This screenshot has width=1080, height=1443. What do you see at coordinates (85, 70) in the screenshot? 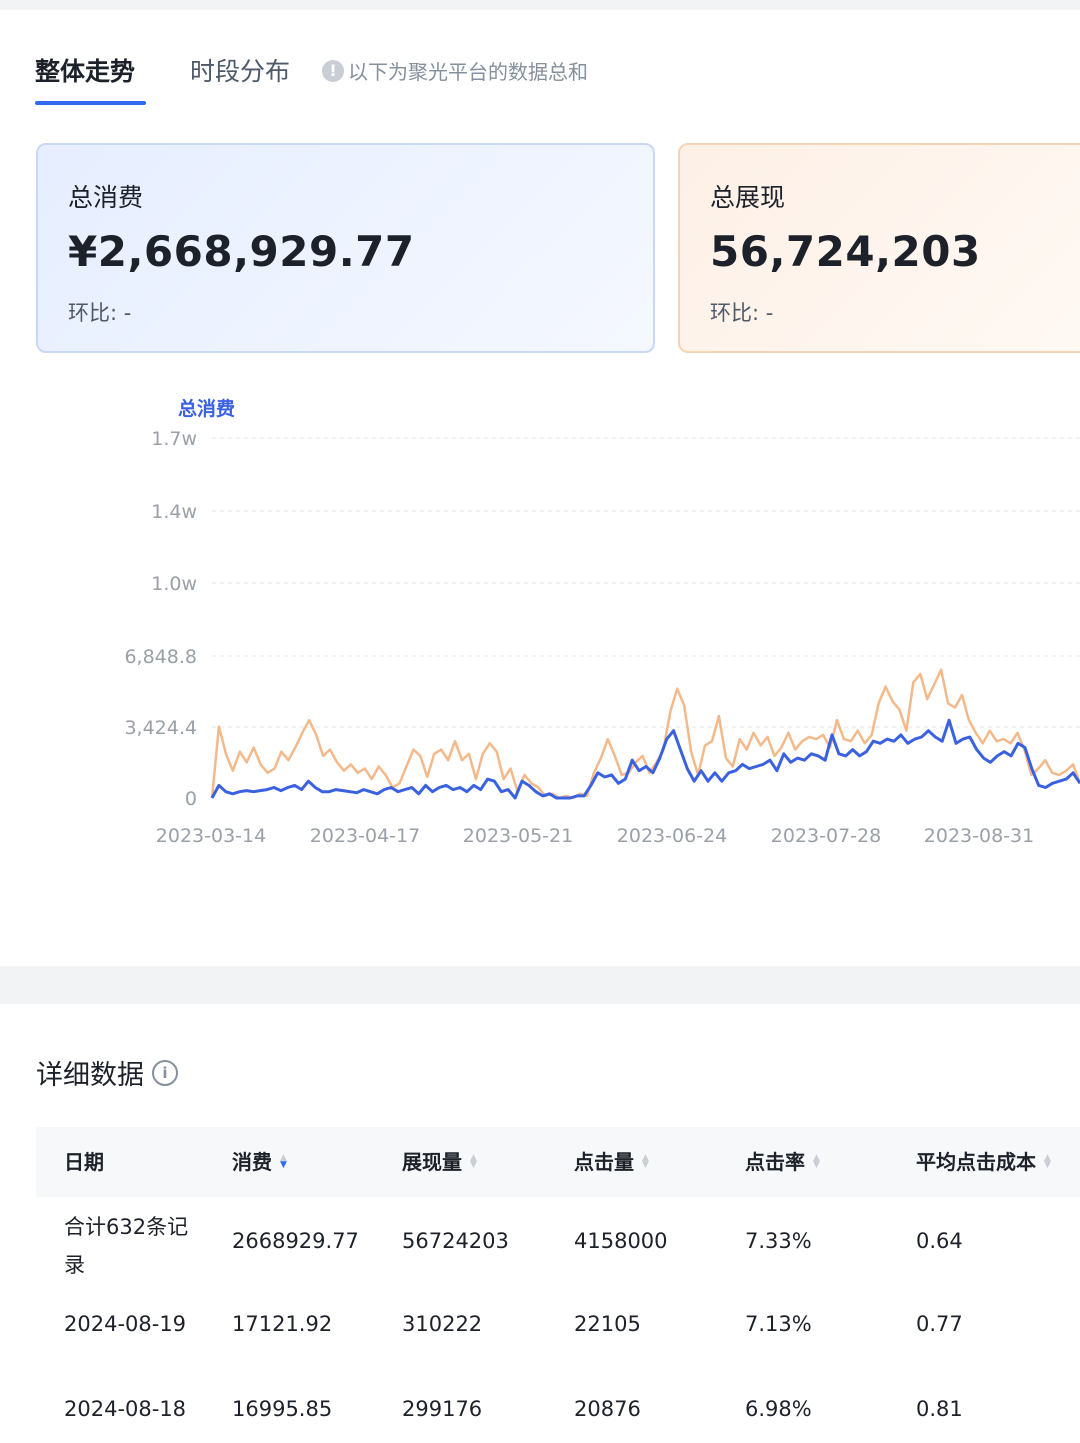
I see `tab-overall-trend: 整体走势` at bounding box center [85, 70].